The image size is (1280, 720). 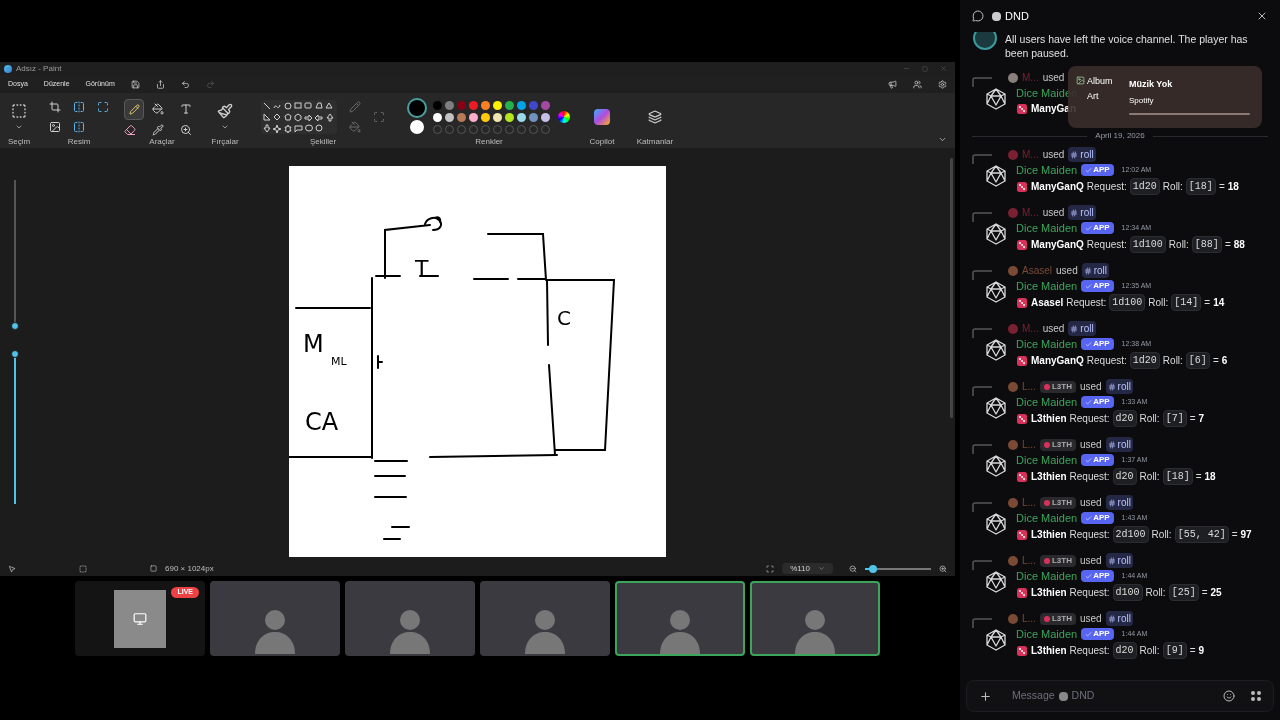 What do you see at coordinates (225, 111) in the screenshot?
I see `brush-icon` at bounding box center [225, 111].